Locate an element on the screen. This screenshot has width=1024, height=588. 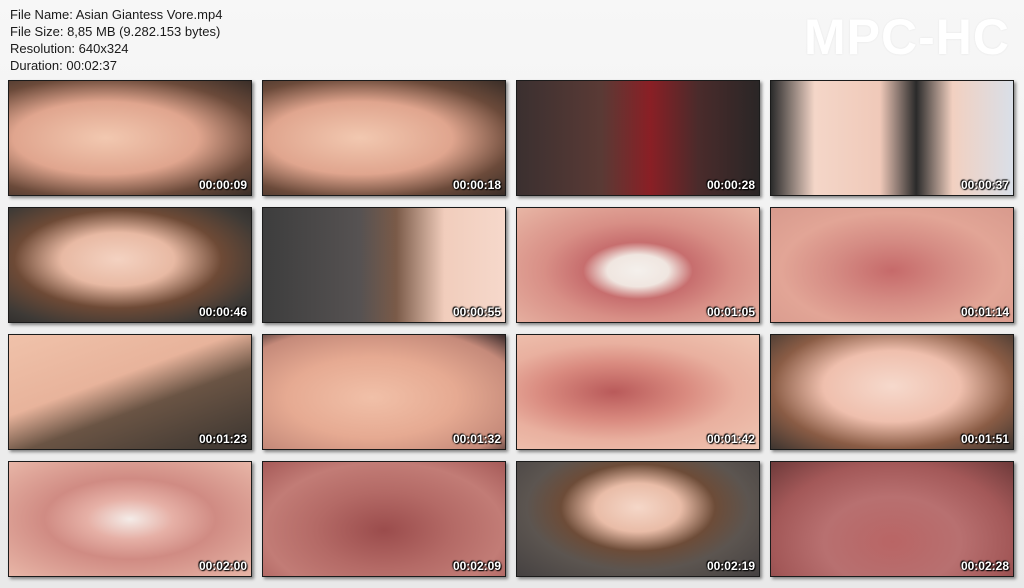
thumbnail-timestamp: 00:02:09 is located at coordinates (476, 566).